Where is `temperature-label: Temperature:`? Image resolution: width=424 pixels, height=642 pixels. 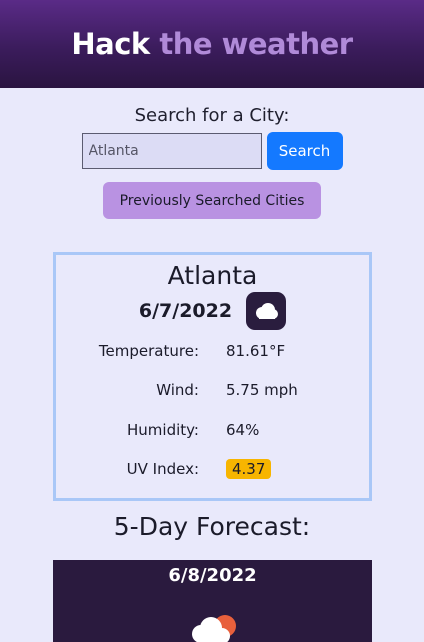
temperature-label: Temperature: is located at coordinates (148, 351).